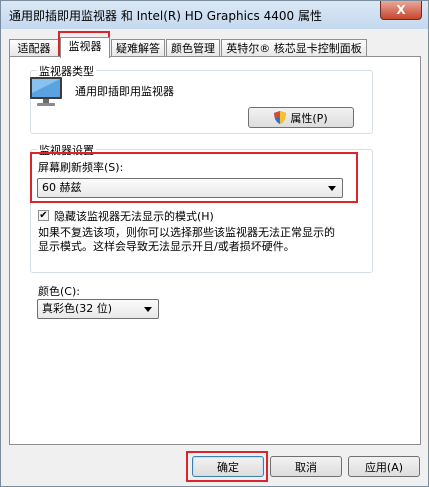  Describe the element at coordinates (301, 117) in the screenshot. I see `properties-button: 属性(P)` at that location.